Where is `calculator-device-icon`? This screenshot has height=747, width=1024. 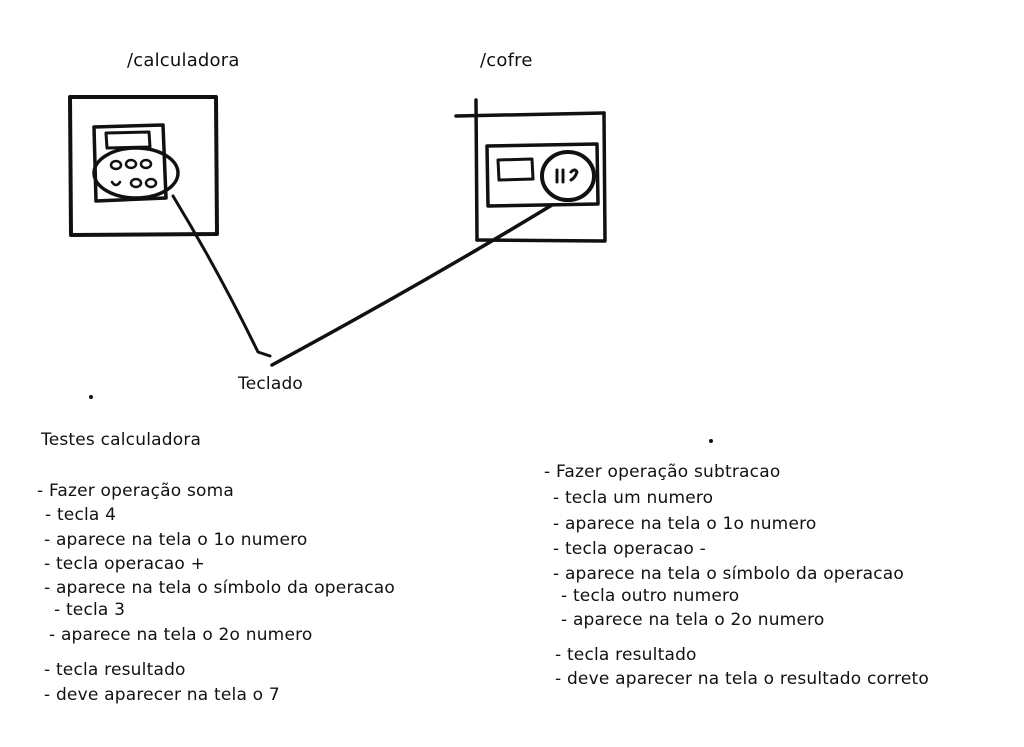
calculator-device-icon is located at coordinates (136, 163).